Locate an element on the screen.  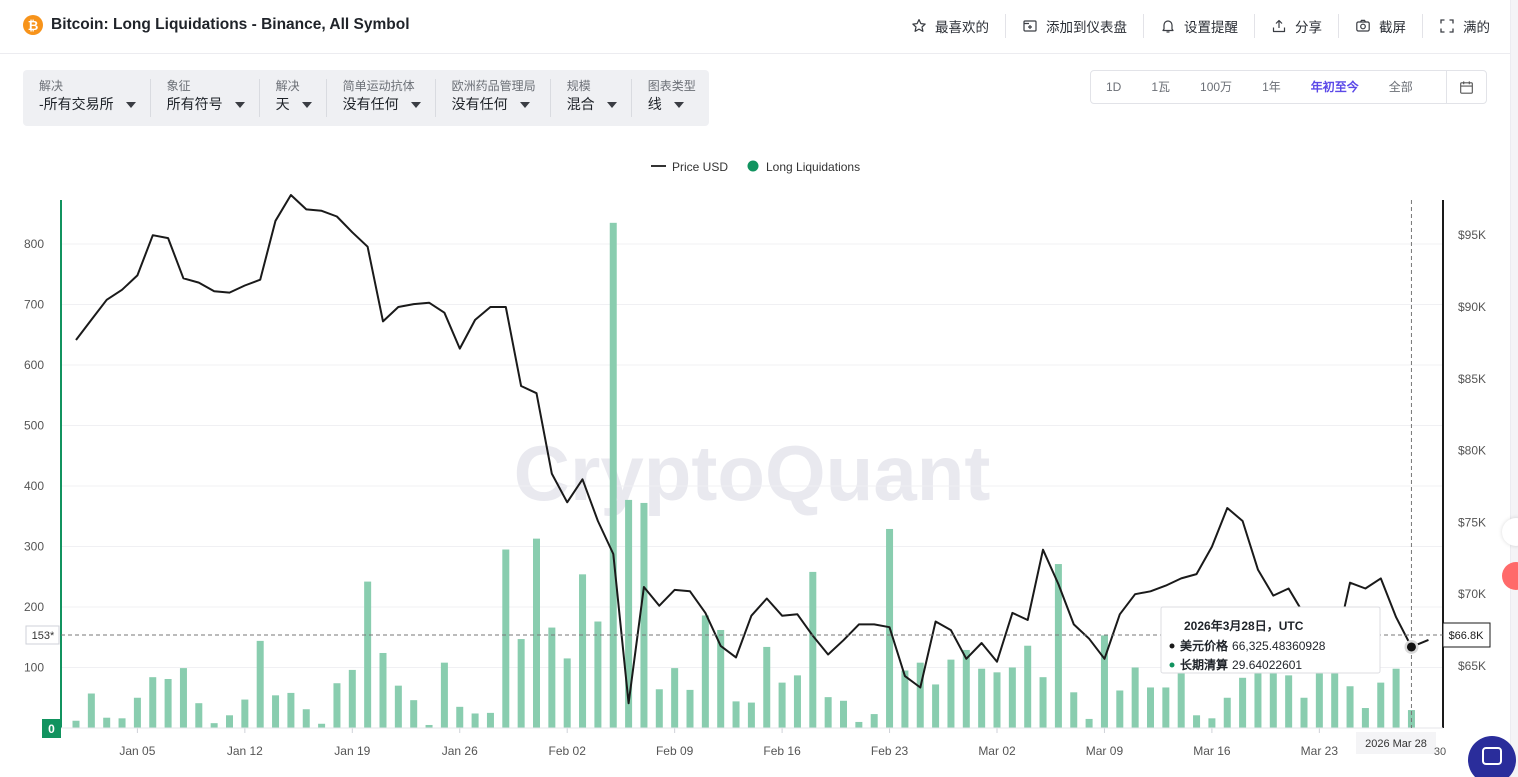
x-tick-label: Jan 19 is located at coordinates (352, 751).